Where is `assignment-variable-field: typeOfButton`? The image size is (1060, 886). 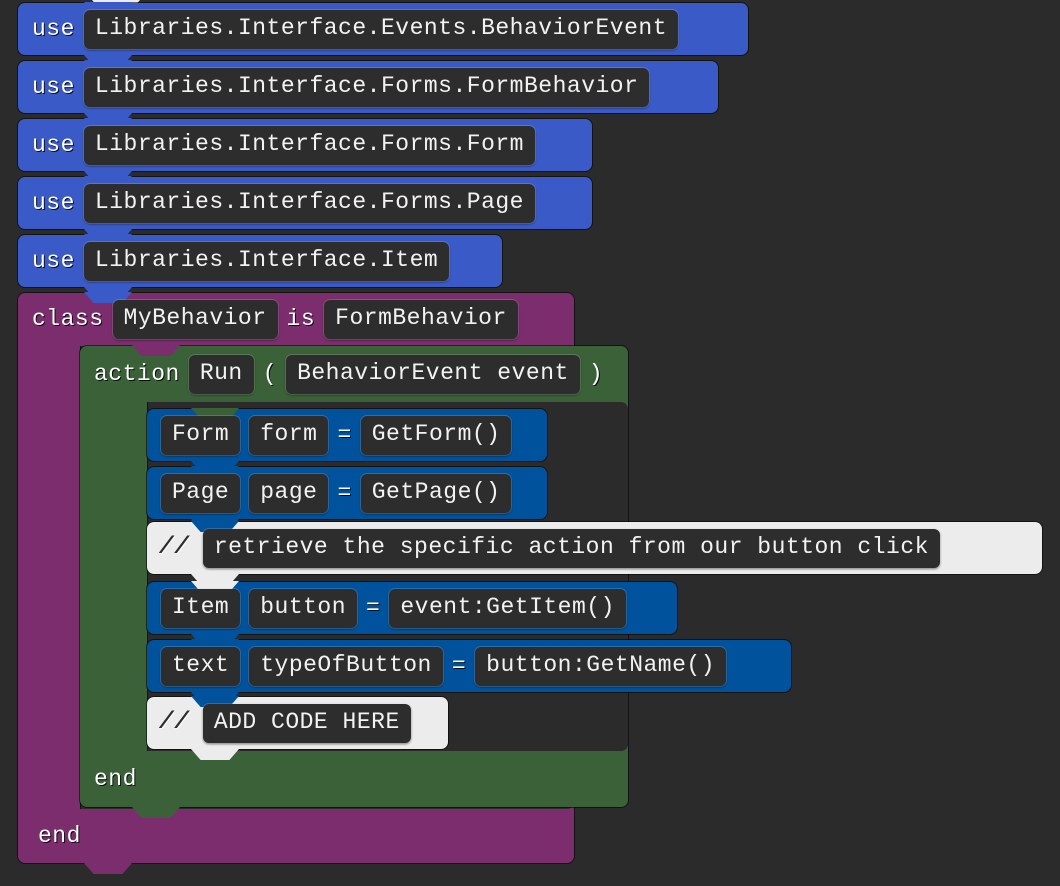 assignment-variable-field: typeOfButton is located at coordinates (346, 666).